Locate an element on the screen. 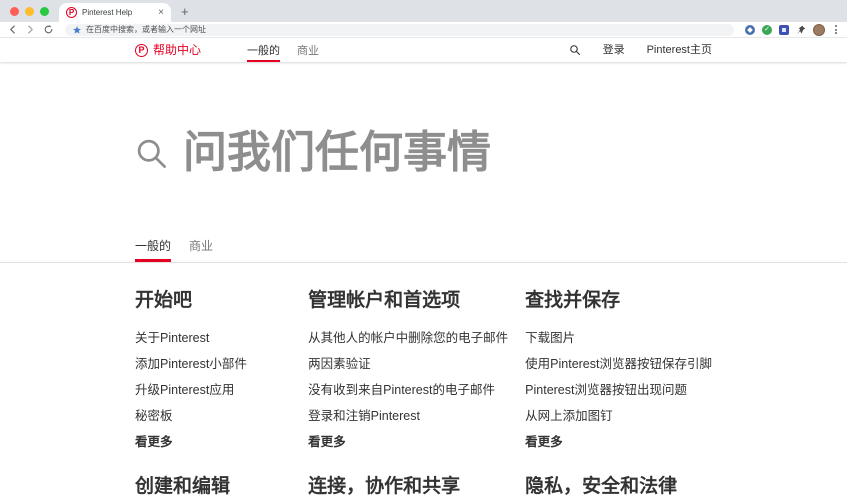 This screenshot has height=500, width=847. reload-icon is located at coordinates (48, 29).